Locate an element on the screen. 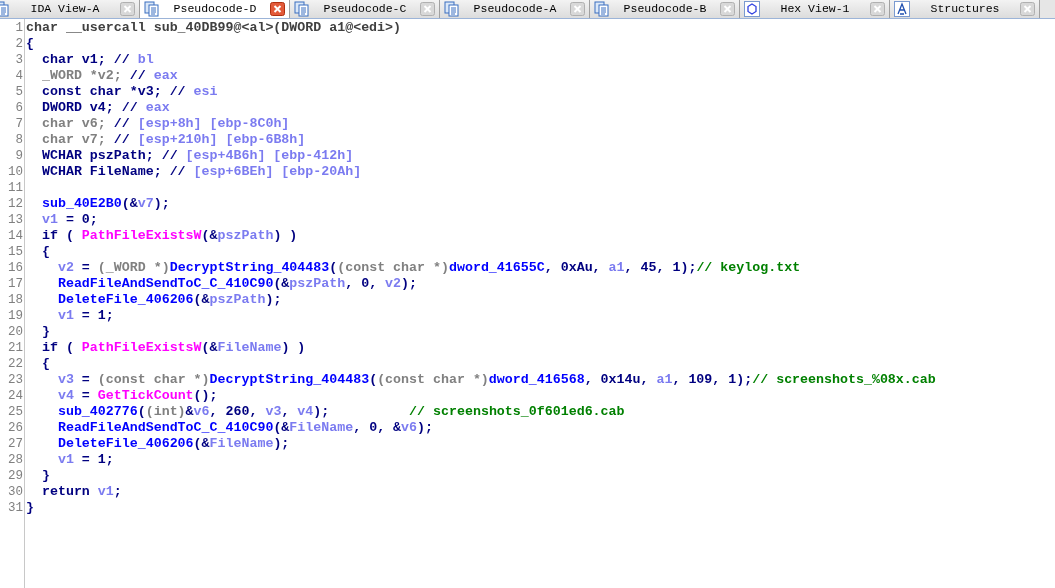 The width and height of the screenshot is (1055, 588). tab: Pseudocode-B is located at coordinates (665, 9).